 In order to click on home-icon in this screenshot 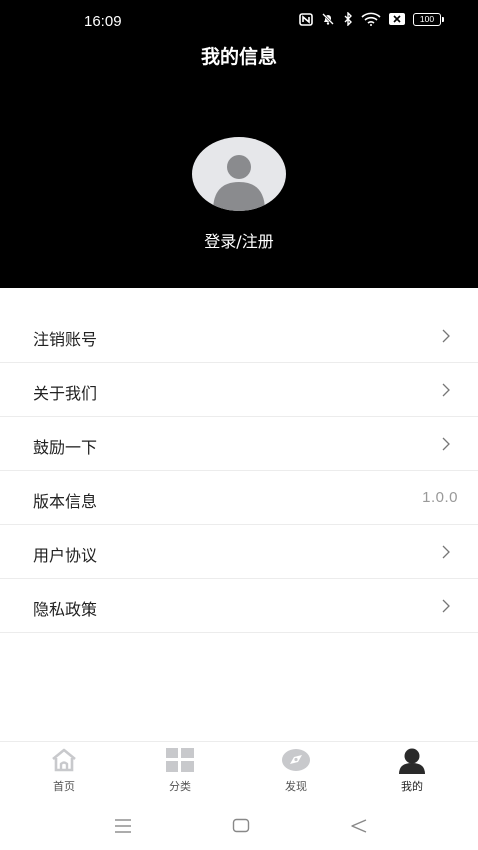, I will do `click(64, 760)`.